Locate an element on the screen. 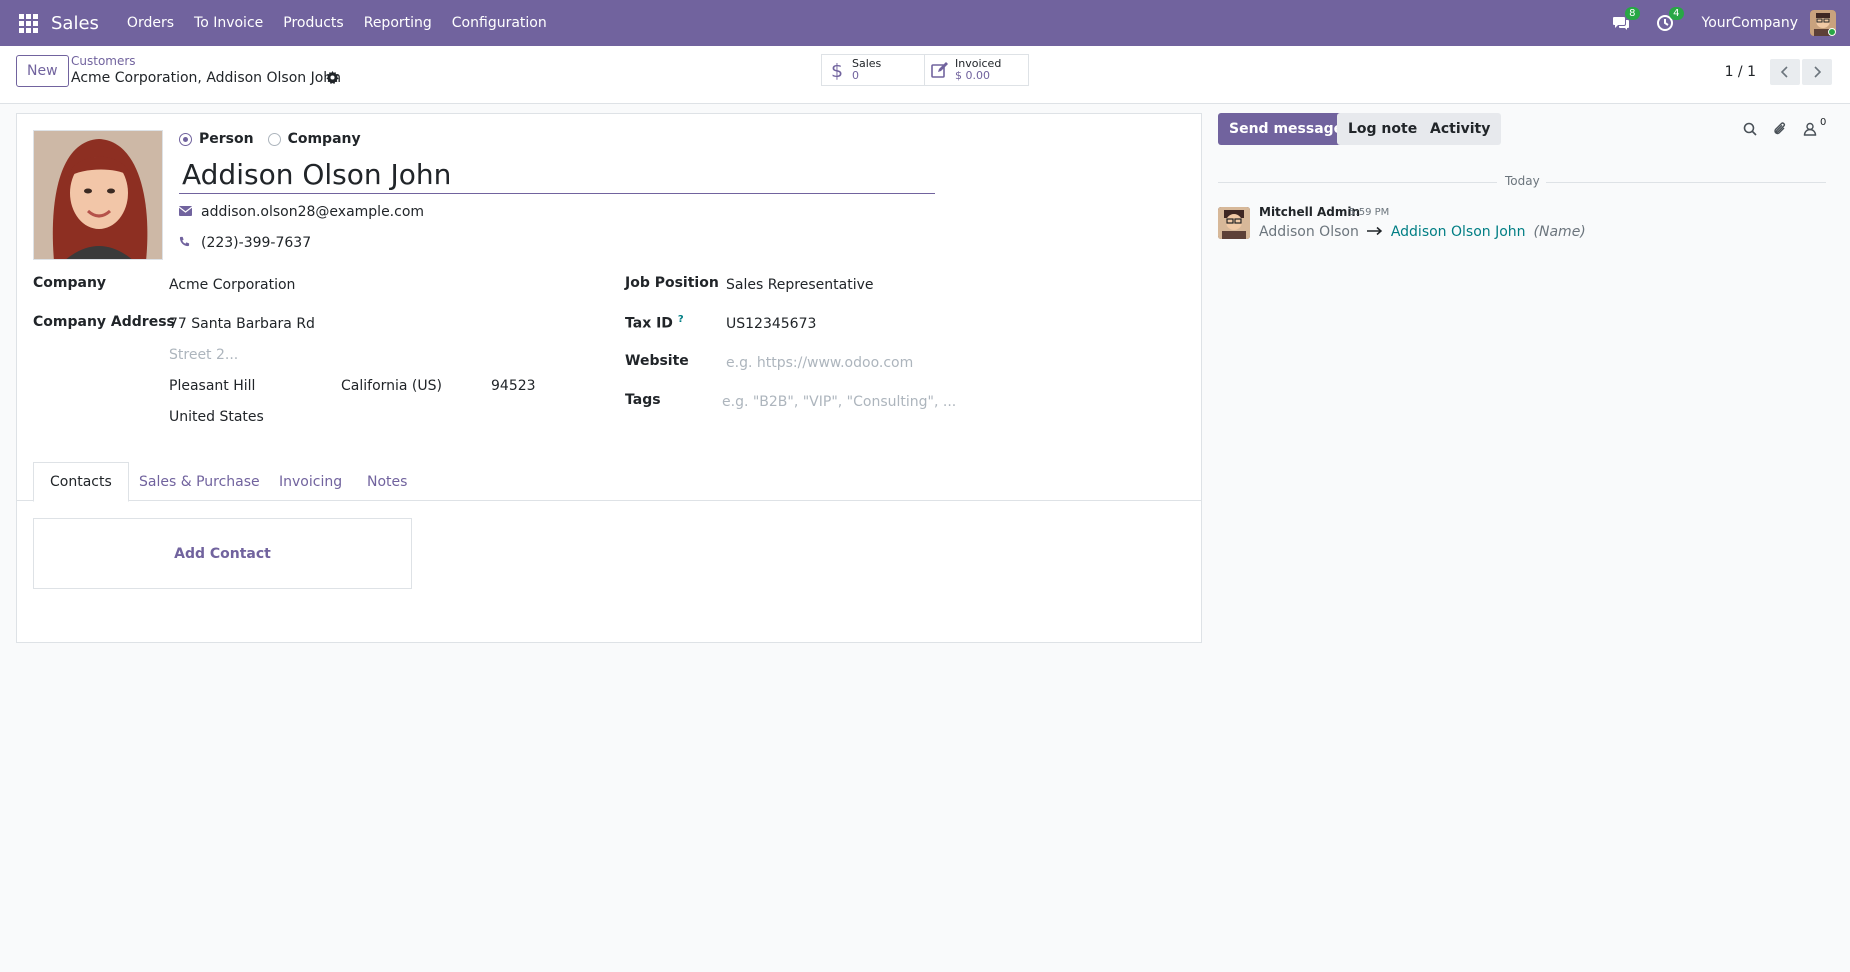 Image resolution: width=1850 pixels, height=972 pixels. state-field: California (US) is located at coordinates (391, 386).